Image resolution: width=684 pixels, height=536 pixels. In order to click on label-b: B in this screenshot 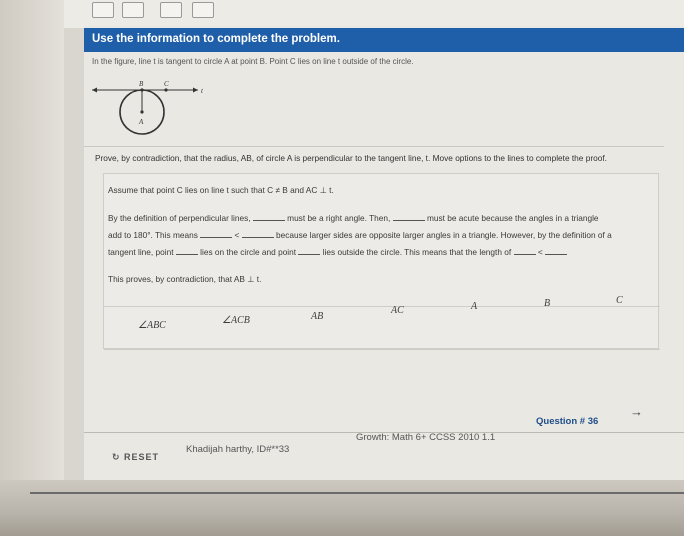, I will do `click(141, 84)`.